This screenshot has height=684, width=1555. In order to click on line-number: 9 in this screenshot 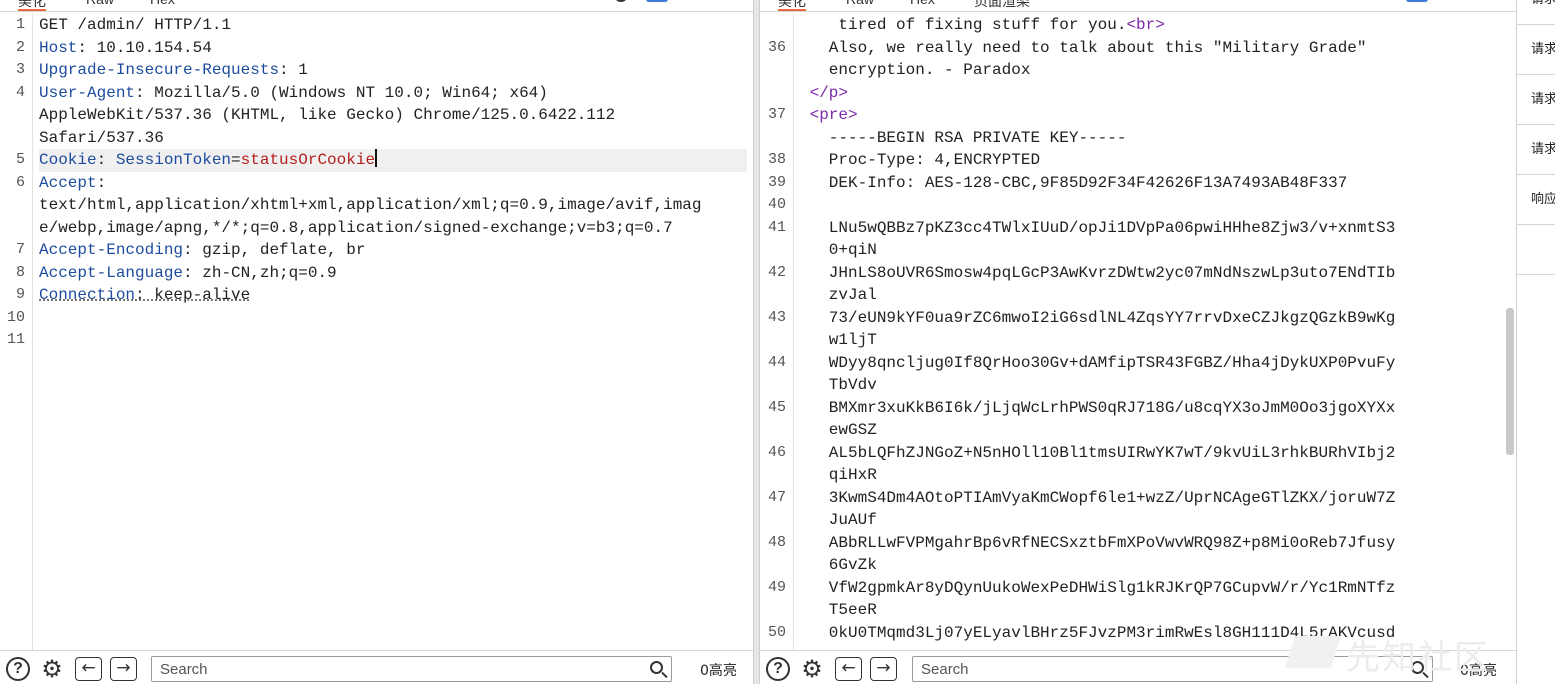, I will do `click(20, 294)`.